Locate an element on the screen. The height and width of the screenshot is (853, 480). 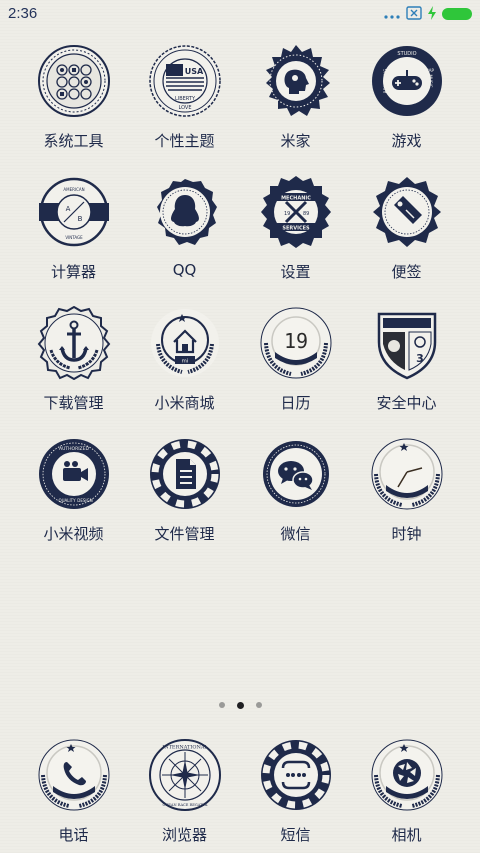
app-games: STUDIO RECORDING RAP MUSIC 游戏 is located at coordinates (406, 99).